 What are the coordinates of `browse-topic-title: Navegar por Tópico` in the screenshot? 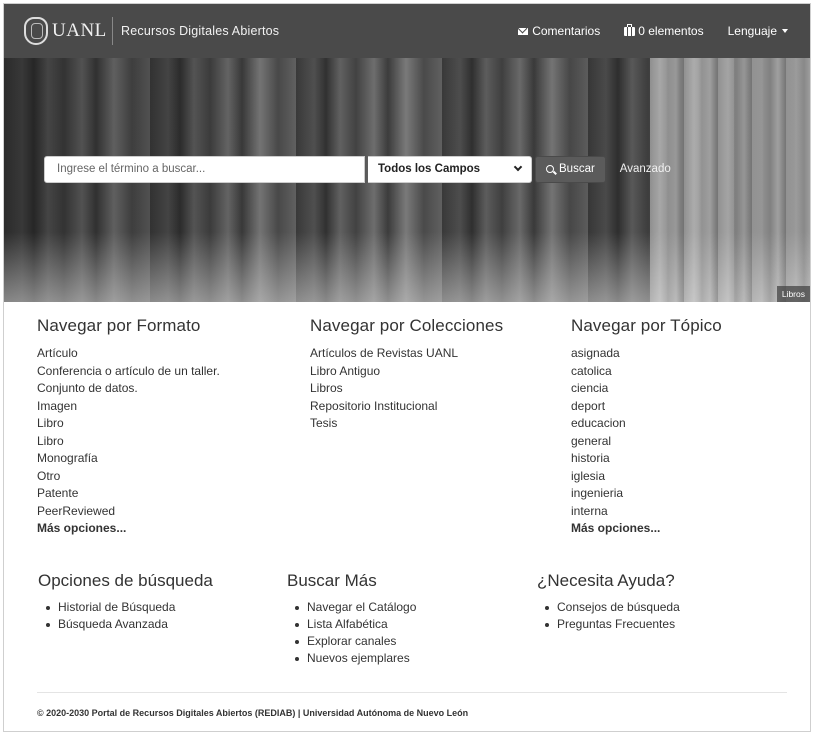 It's located at (646, 325).